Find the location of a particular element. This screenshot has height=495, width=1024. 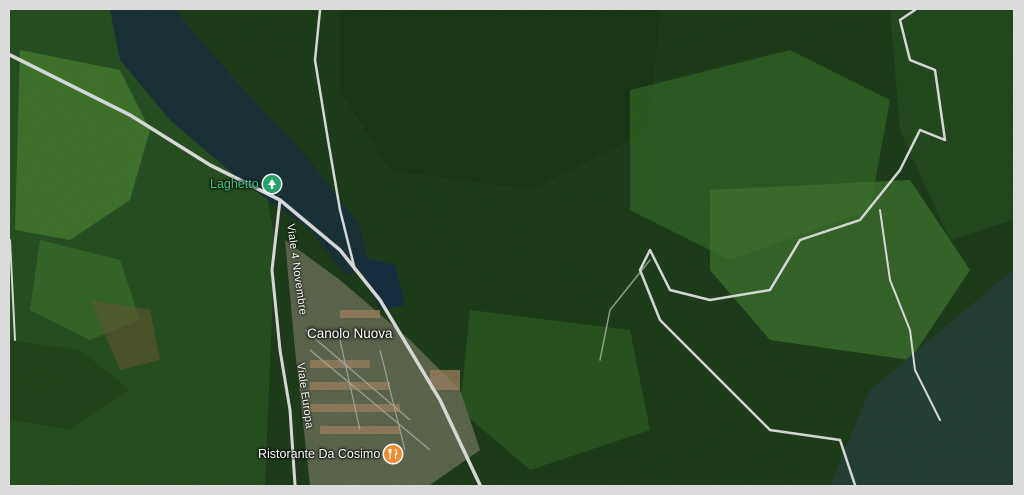

place-label: Canolo Nuova is located at coordinates (350, 333).